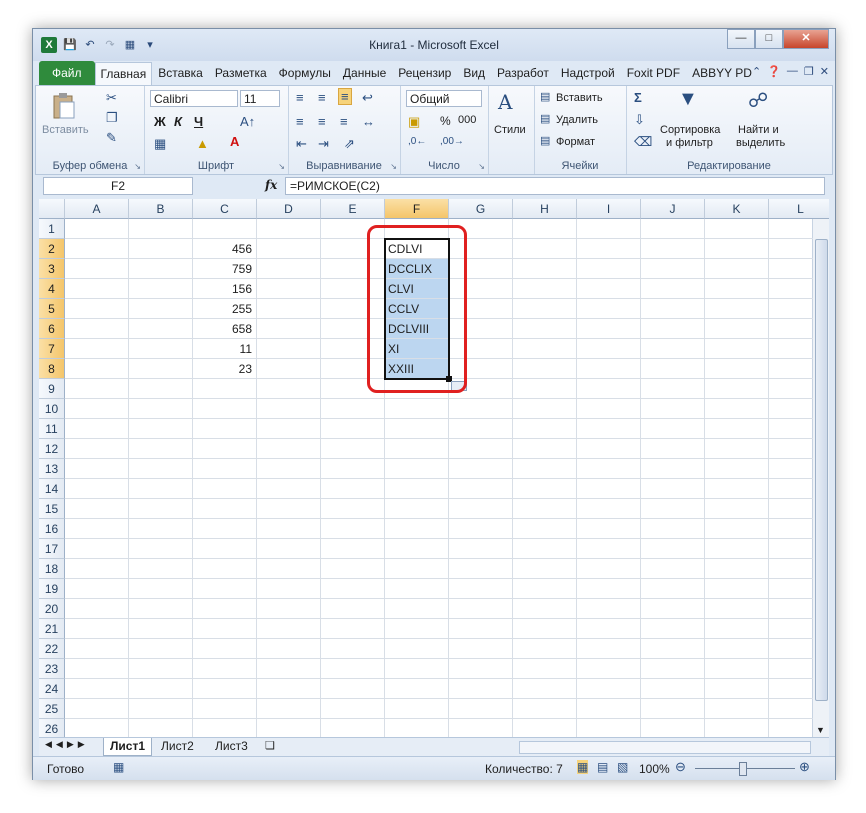 This screenshot has height=813, width=866. What do you see at coordinates (137, 166) in the screenshot?
I see `clipboard-launcher-icon: ↘` at bounding box center [137, 166].